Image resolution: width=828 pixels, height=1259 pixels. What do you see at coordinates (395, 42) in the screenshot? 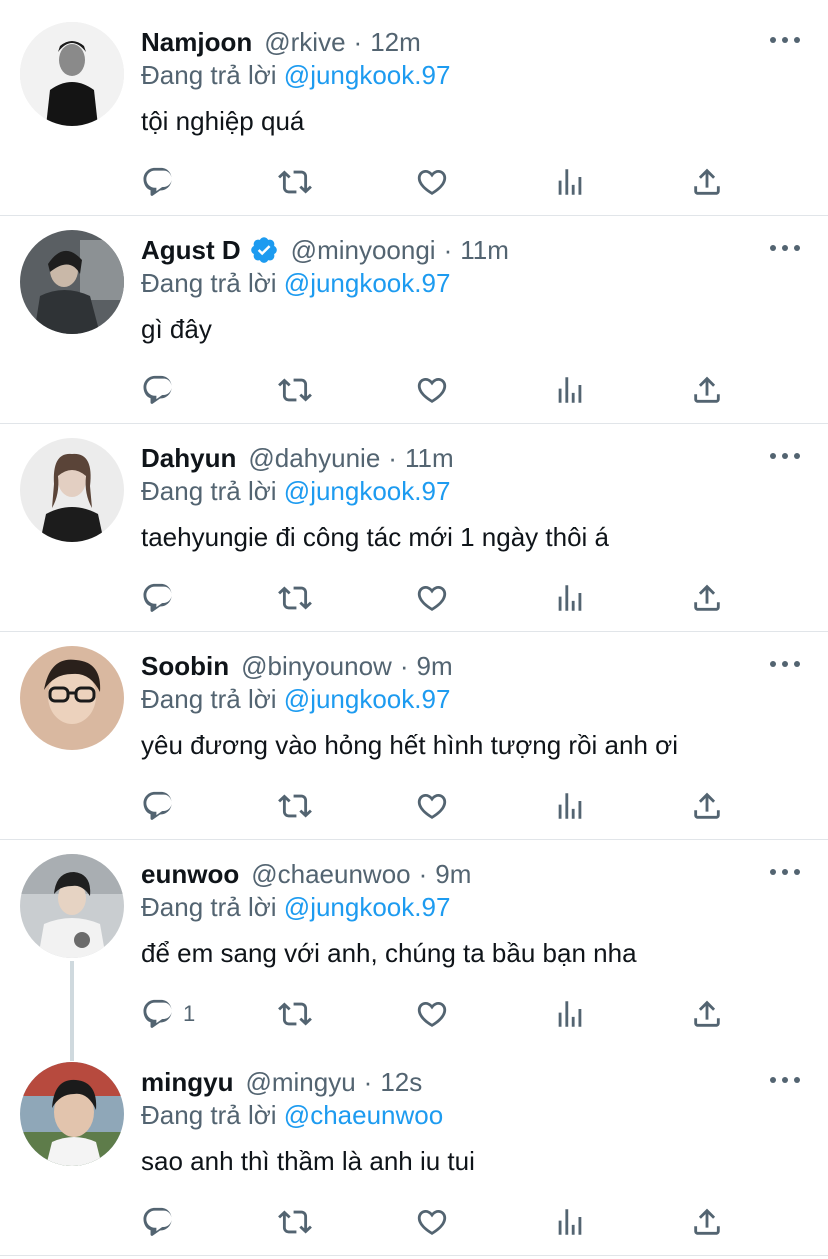
I see `timestamp: 12m` at bounding box center [395, 42].